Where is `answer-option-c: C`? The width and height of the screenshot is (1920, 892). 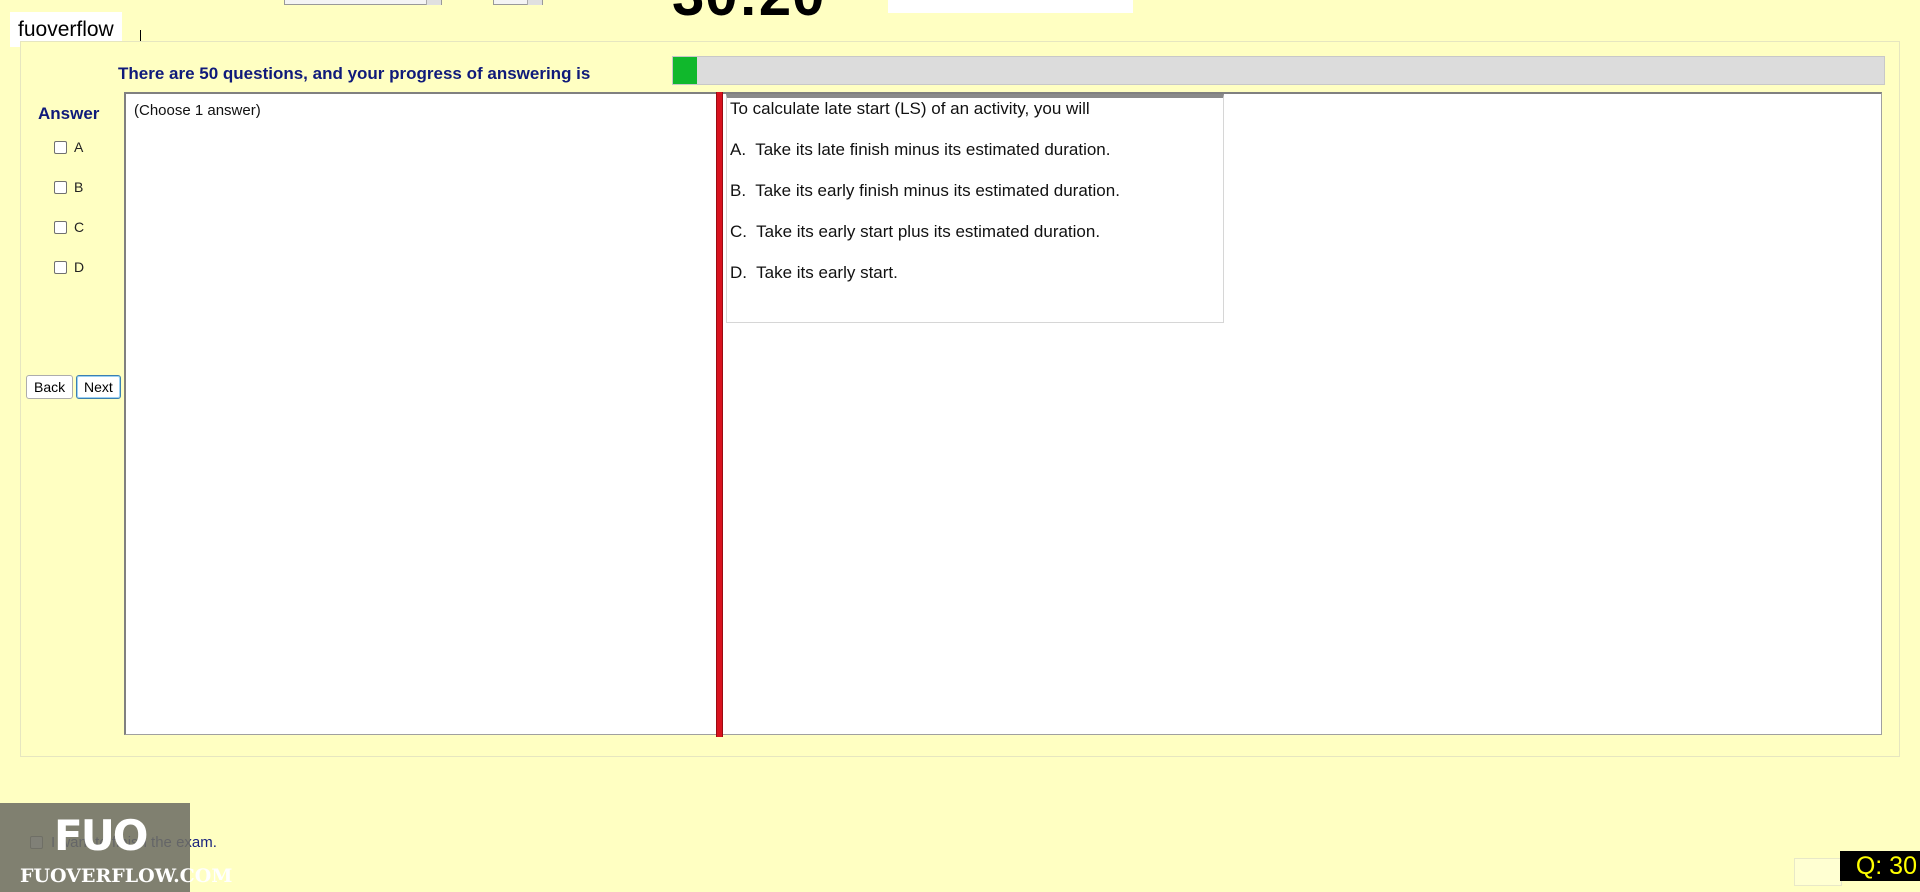 answer-option-c: C is located at coordinates (69, 227).